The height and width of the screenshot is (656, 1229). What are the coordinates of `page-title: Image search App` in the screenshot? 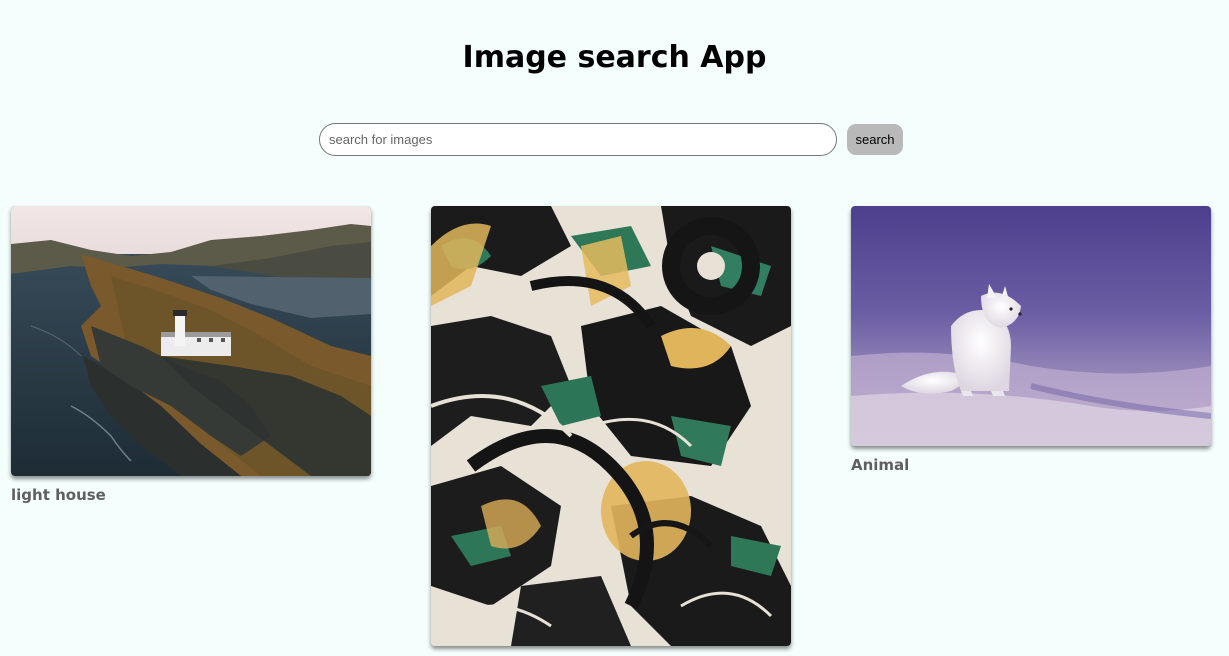 It's located at (614, 57).